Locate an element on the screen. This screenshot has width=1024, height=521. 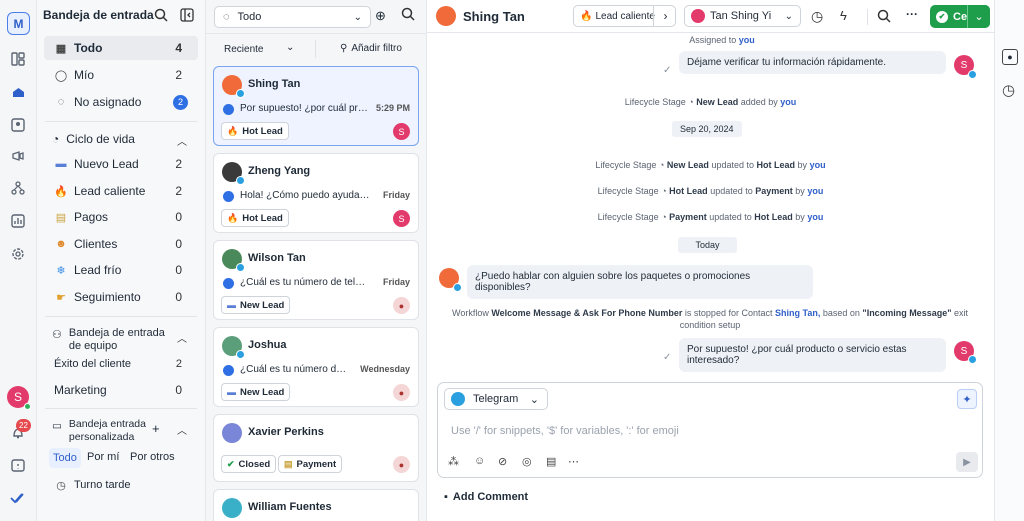
workspace-logo: M is located at coordinates (18, 23).